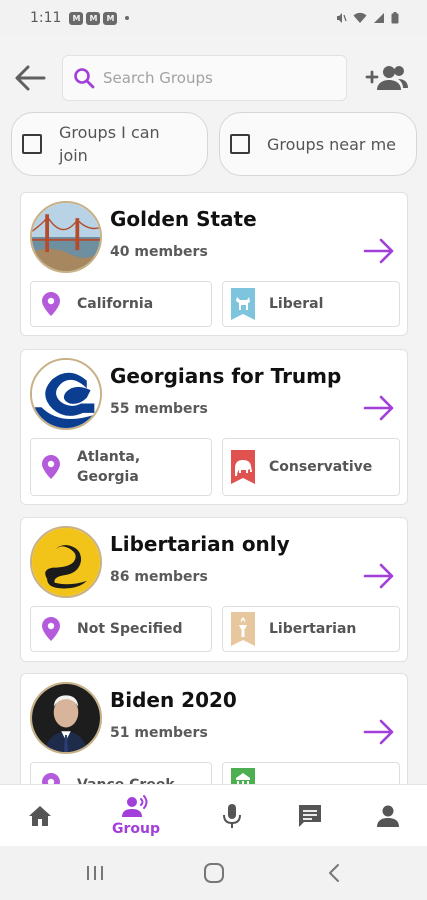 Image resolution: width=427 pixels, height=900 pixels. What do you see at coordinates (379, 18) in the screenshot?
I see `signal-icon` at bounding box center [379, 18].